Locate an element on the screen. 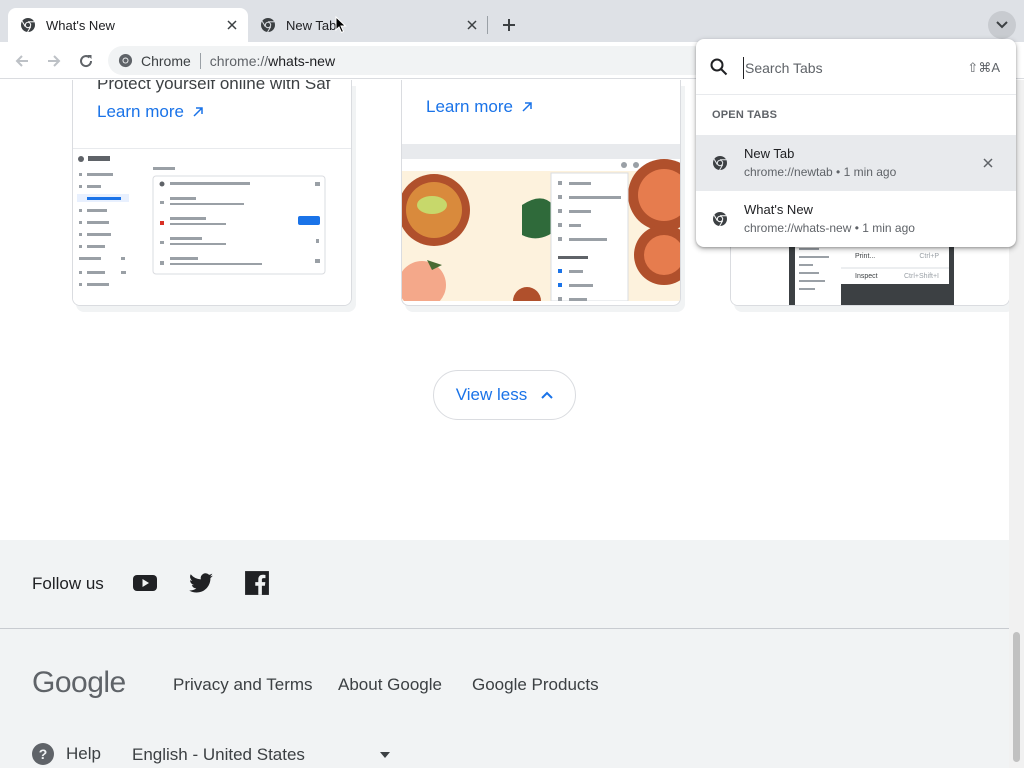  help-link: ? Help is located at coordinates (66, 754).